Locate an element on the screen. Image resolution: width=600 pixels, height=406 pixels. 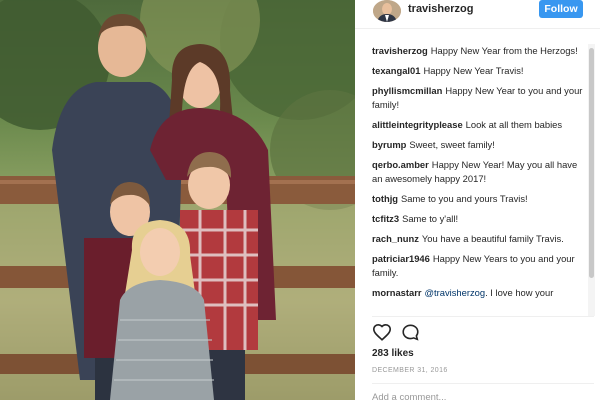
comment-text: Happy New Year from the Herzogs! is located at coordinates (504, 50).